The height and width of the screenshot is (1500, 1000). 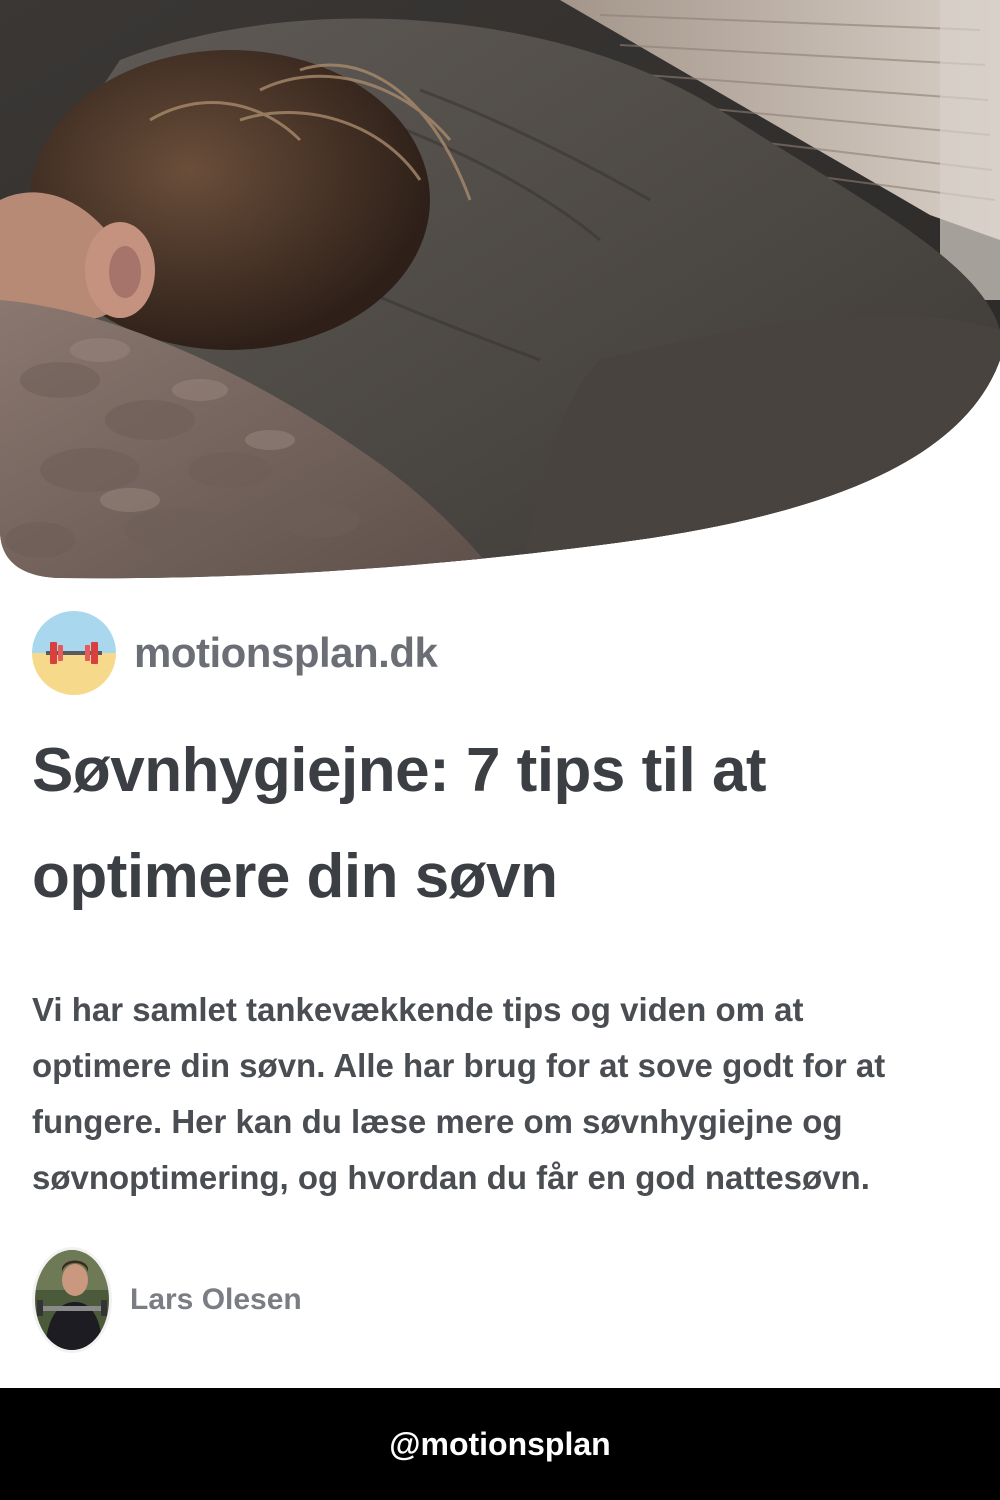 I want to click on author-avatar, so click(x=72, y=1300).